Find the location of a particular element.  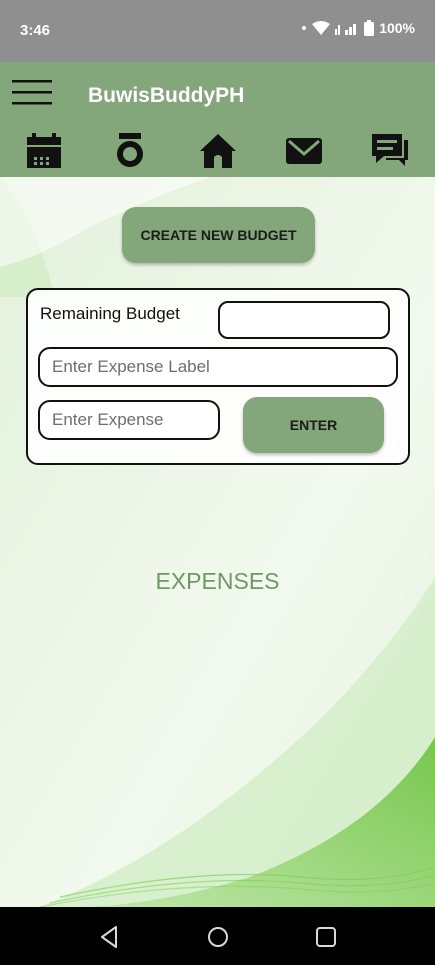

expenses-heading: EXPENSES is located at coordinates (217, 581).